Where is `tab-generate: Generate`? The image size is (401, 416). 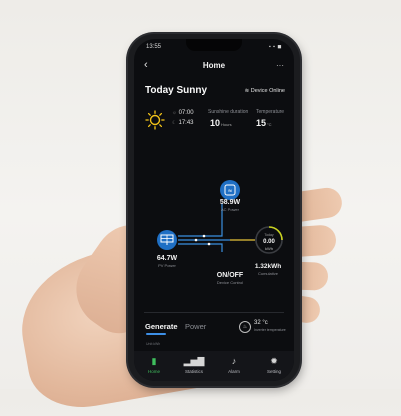
tab-generate: Generate is located at coordinates (161, 326).